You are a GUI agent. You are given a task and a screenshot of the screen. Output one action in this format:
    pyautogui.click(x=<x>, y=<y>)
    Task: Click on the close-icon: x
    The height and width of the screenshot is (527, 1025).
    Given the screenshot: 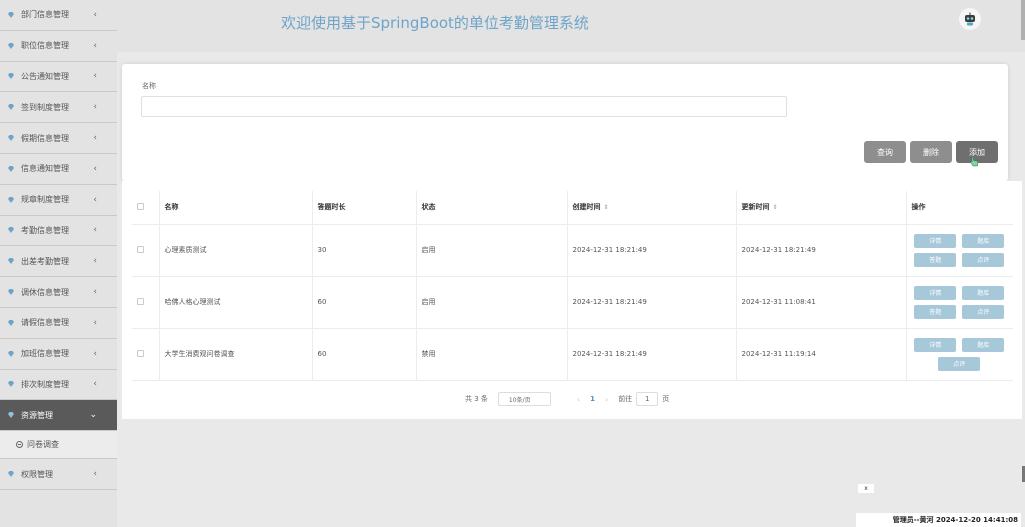 What is the action you would take?
    pyautogui.click(x=866, y=488)
    